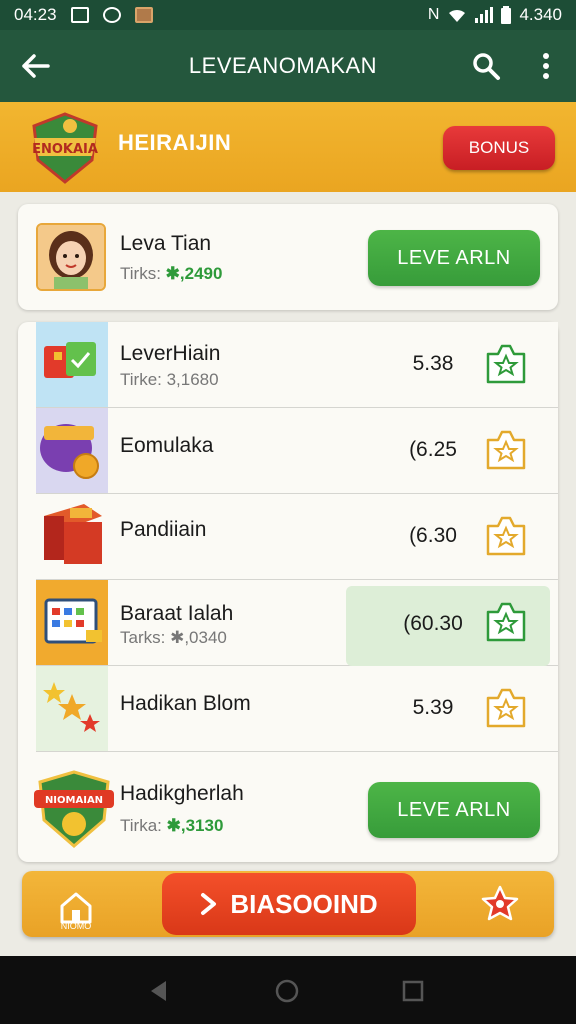 This screenshot has height=1024, width=576. Describe the element at coordinates (288, 15) in the screenshot. I see `status-bar: 04:23 N 4.340` at that location.